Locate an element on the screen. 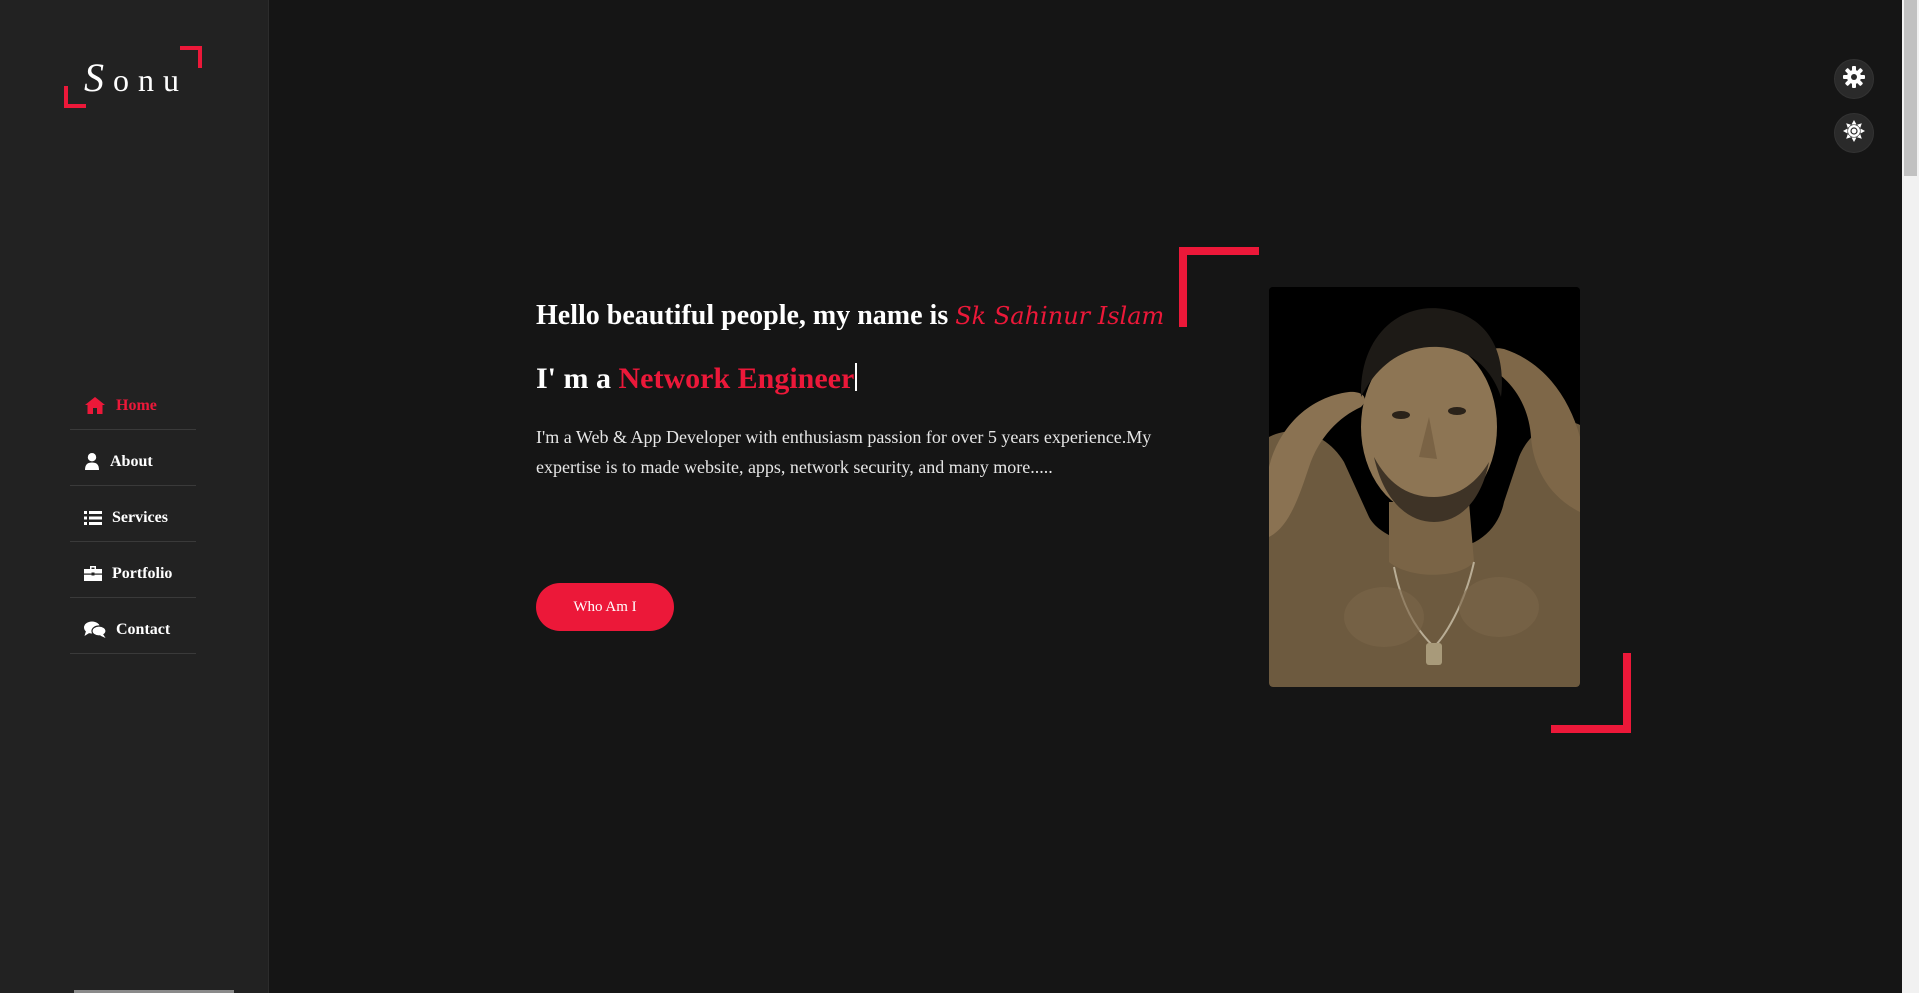  nav-item-portfolio: Portfolio is located at coordinates (133, 570).